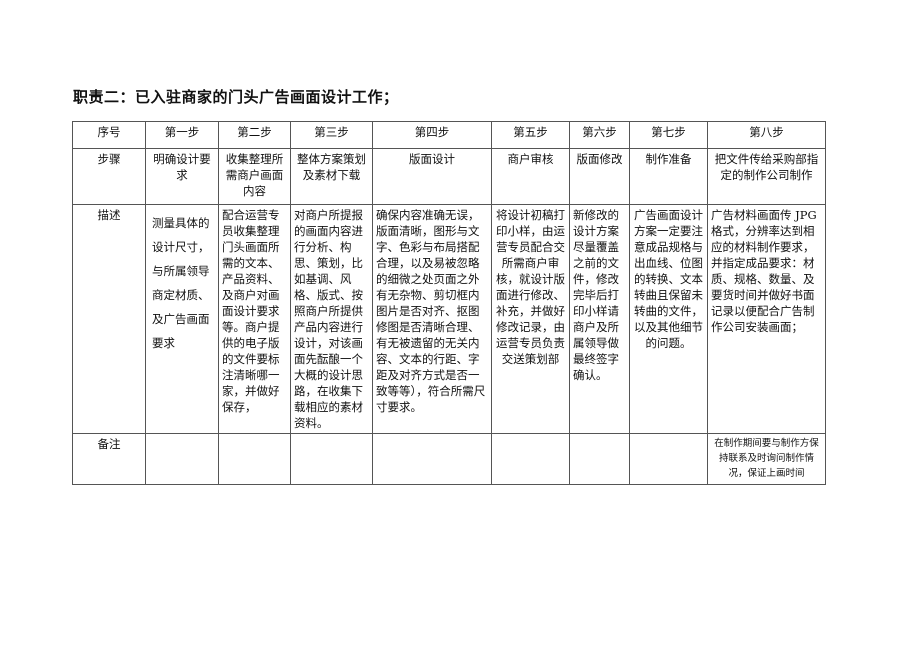 The width and height of the screenshot is (920, 651). I want to click on header-row: 序号 第一步 第二步 第三步 第四步 第五步 第六步 第七步 第八步, so click(449, 135).